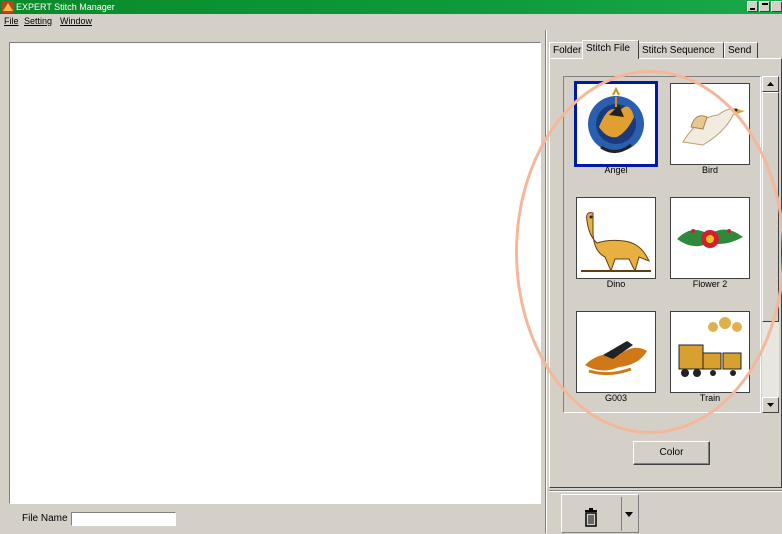  Describe the element at coordinates (752, 9) in the screenshot. I see `minimize-icon` at that location.